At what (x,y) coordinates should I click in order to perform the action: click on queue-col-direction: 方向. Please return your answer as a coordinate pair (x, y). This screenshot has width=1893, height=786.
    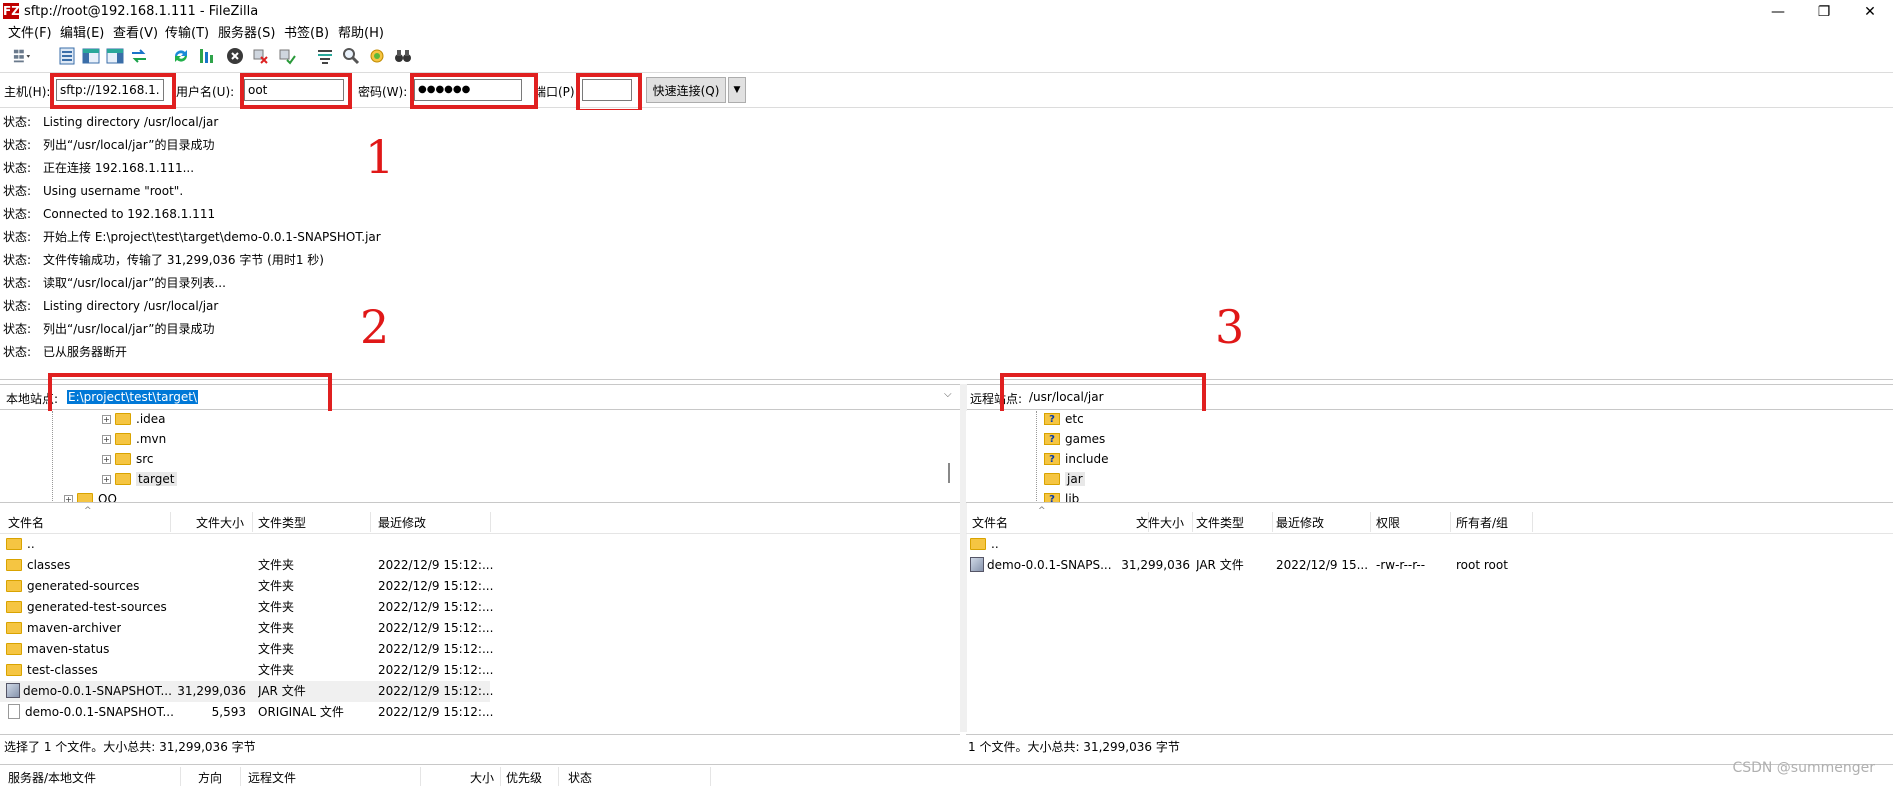
    Looking at the image, I should click on (210, 777).